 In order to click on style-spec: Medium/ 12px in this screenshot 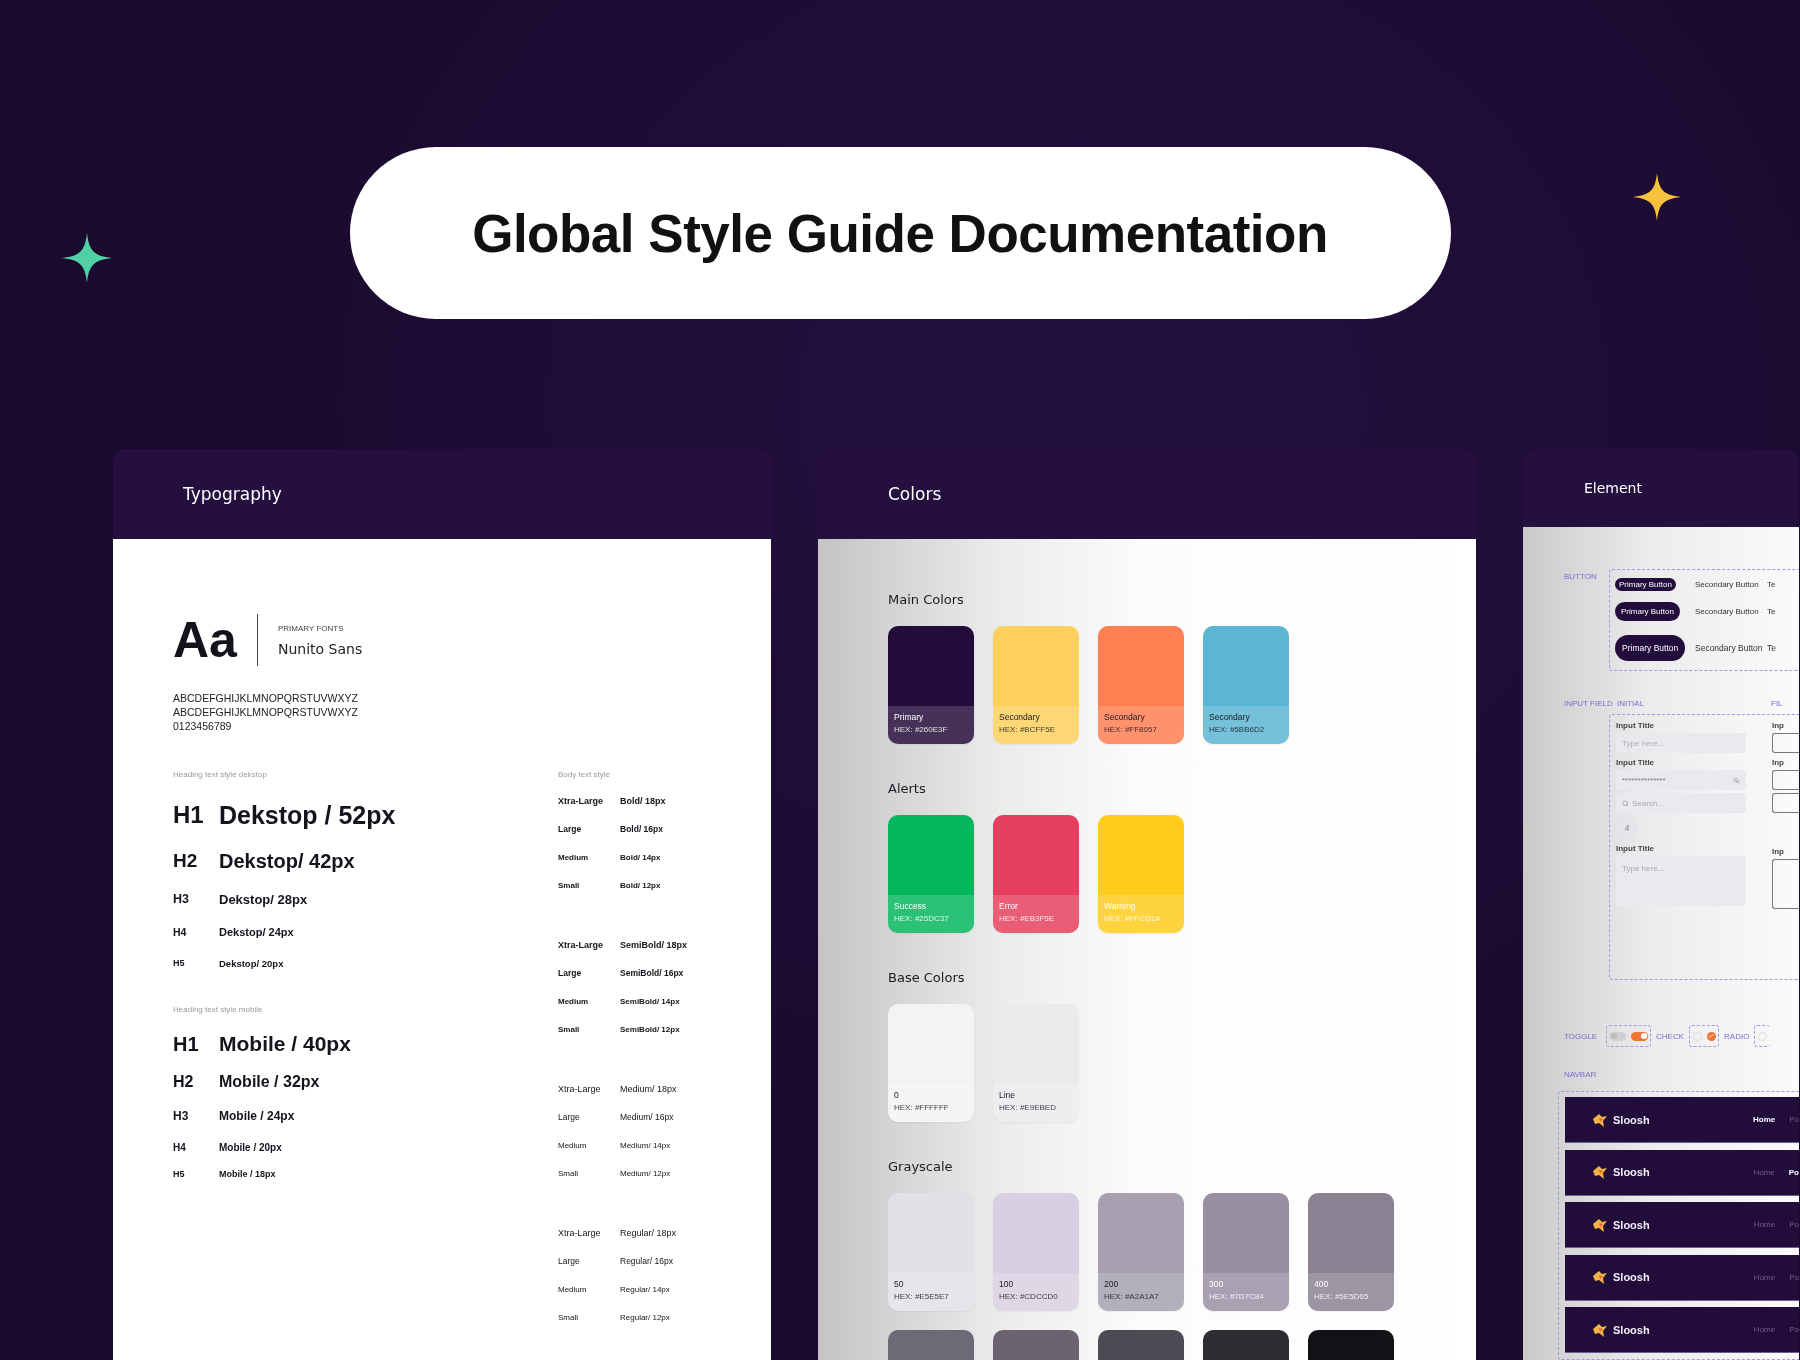, I will do `click(645, 1173)`.